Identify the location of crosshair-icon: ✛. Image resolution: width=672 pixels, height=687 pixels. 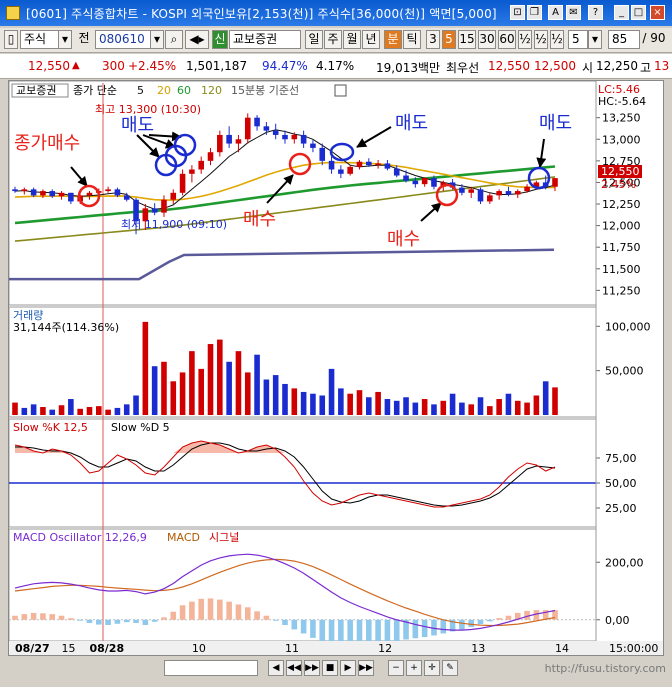
(432, 668).